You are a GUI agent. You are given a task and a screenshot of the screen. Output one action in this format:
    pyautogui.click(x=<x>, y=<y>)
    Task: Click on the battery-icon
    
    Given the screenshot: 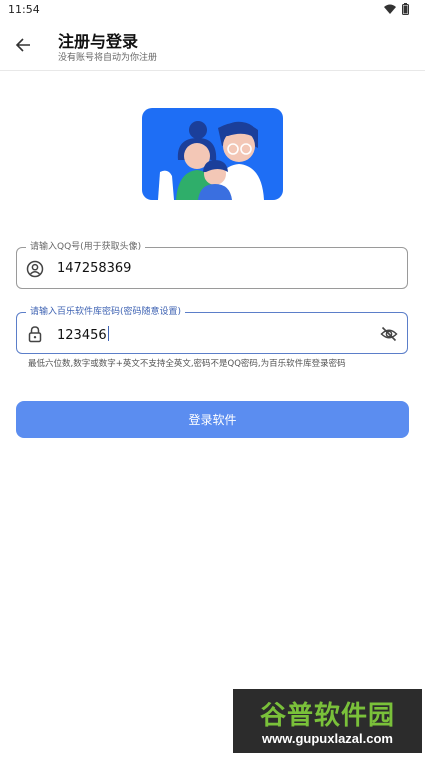 What is the action you would take?
    pyautogui.click(x=405, y=9)
    